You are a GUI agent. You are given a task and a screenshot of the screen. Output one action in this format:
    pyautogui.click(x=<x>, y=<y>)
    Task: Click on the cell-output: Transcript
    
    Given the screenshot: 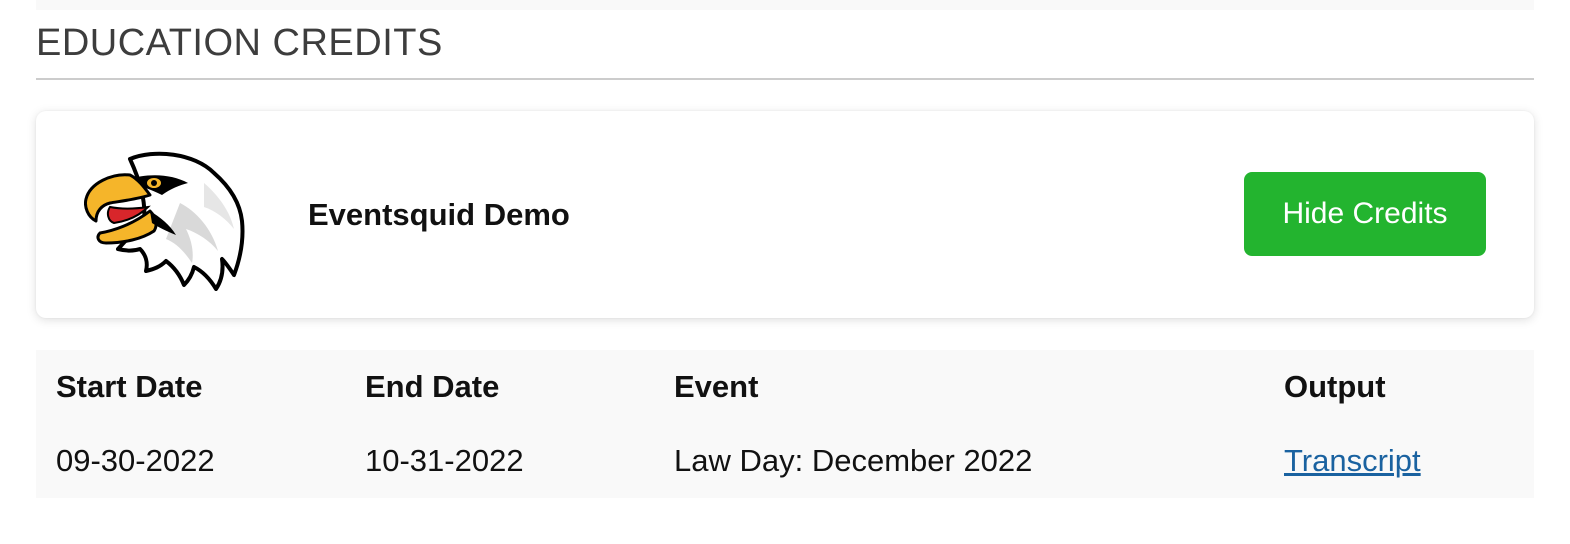 What is the action you would take?
    pyautogui.click(x=1399, y=461)
    